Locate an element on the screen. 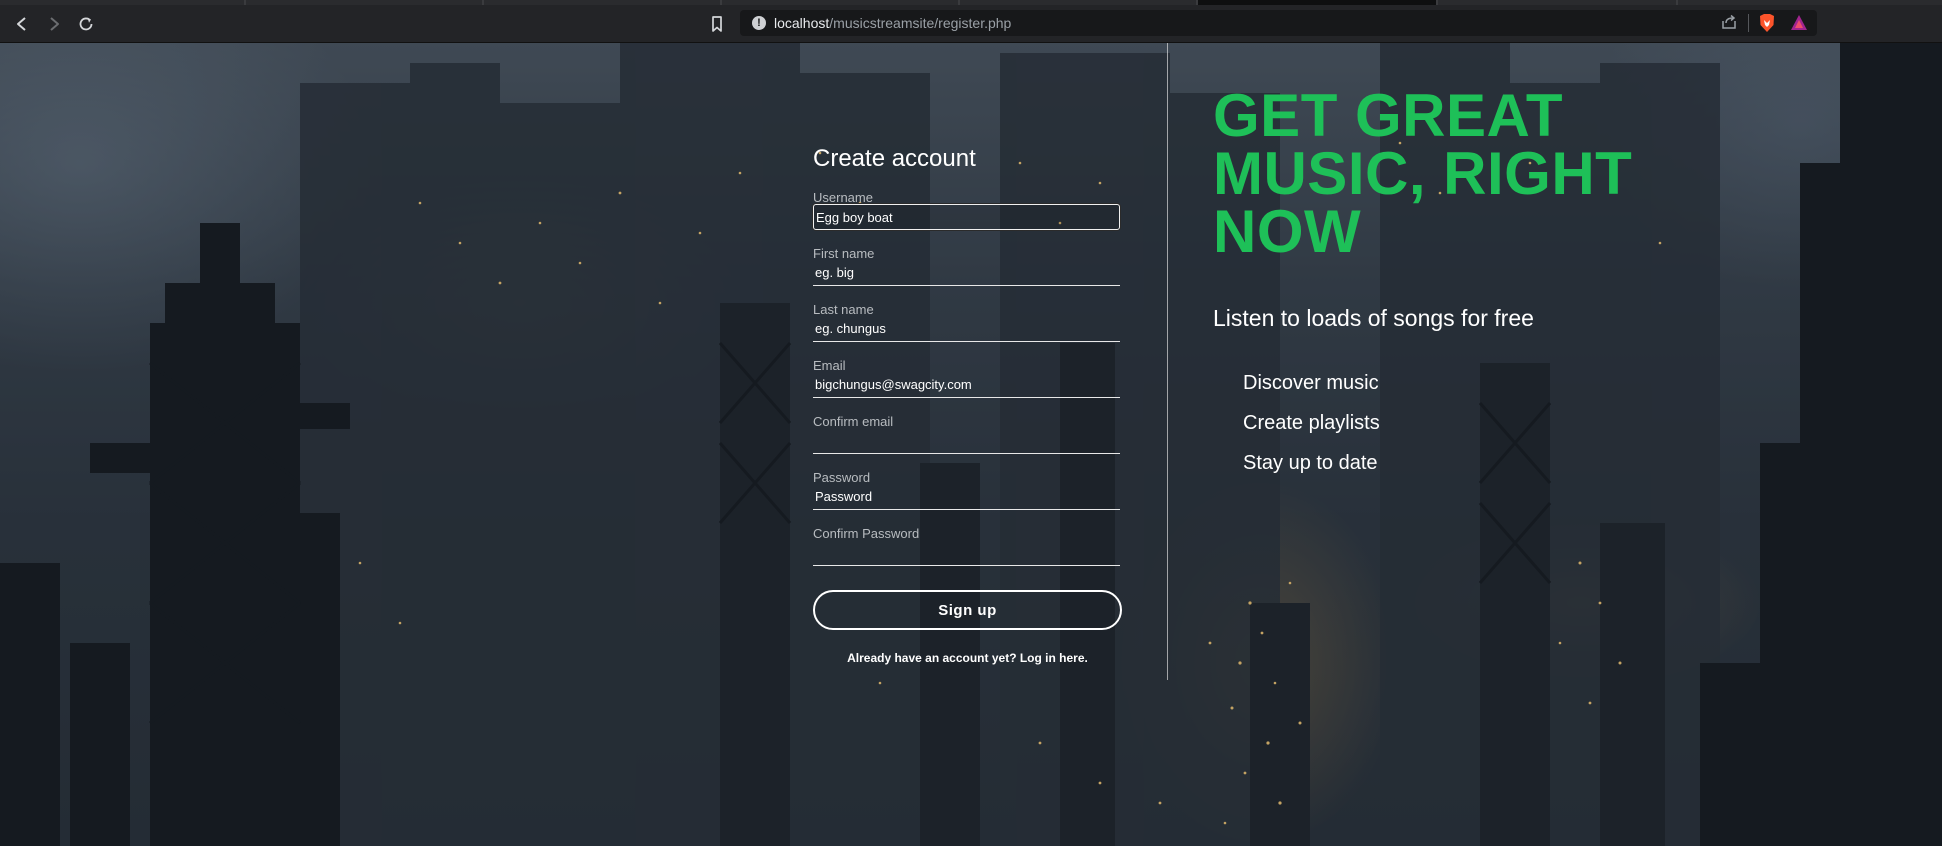  first-name-field: First name is located at coordinates (967, 266).